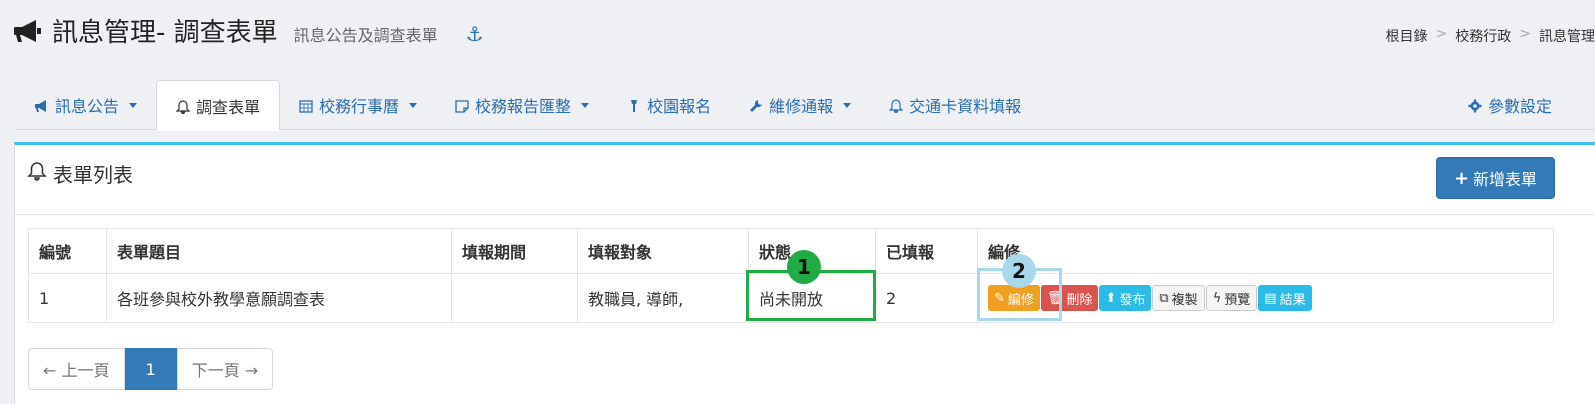 The image size is (1595, 404). What do you see at coordinates (634, 105) in the screenshot?
I see `flag-icon` at bounding box center [634, 105].